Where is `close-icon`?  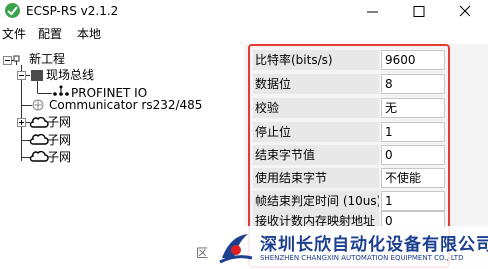 close-icon is located at coordinates (465, 11).